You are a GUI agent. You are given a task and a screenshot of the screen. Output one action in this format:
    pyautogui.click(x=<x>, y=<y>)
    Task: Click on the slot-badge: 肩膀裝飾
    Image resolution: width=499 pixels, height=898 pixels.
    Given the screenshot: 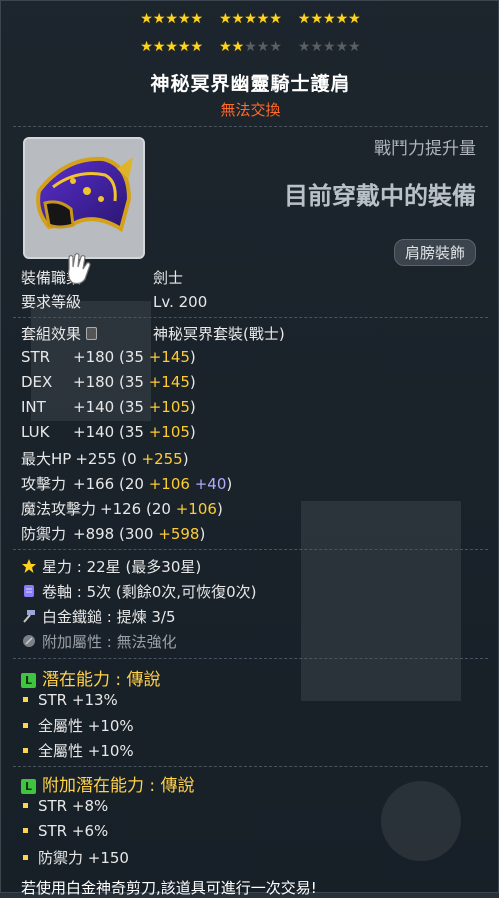 What is the action you would take?
    pyautogui.click(x=434, y=252)
    